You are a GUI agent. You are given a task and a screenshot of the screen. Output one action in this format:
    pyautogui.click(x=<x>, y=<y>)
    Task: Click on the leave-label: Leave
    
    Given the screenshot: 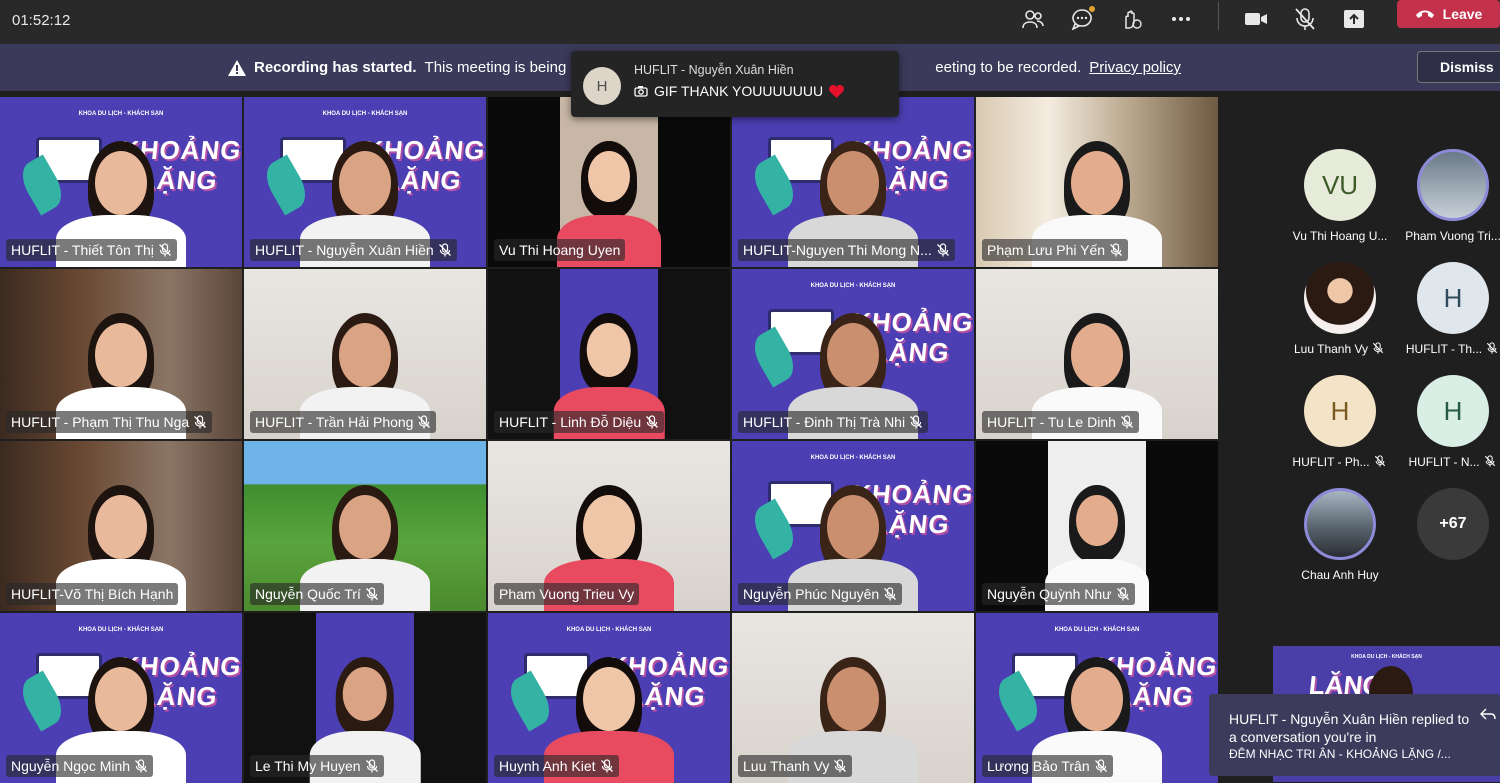 What is the action you would take?
    pyautogui.click(x=1462, y=14)
    